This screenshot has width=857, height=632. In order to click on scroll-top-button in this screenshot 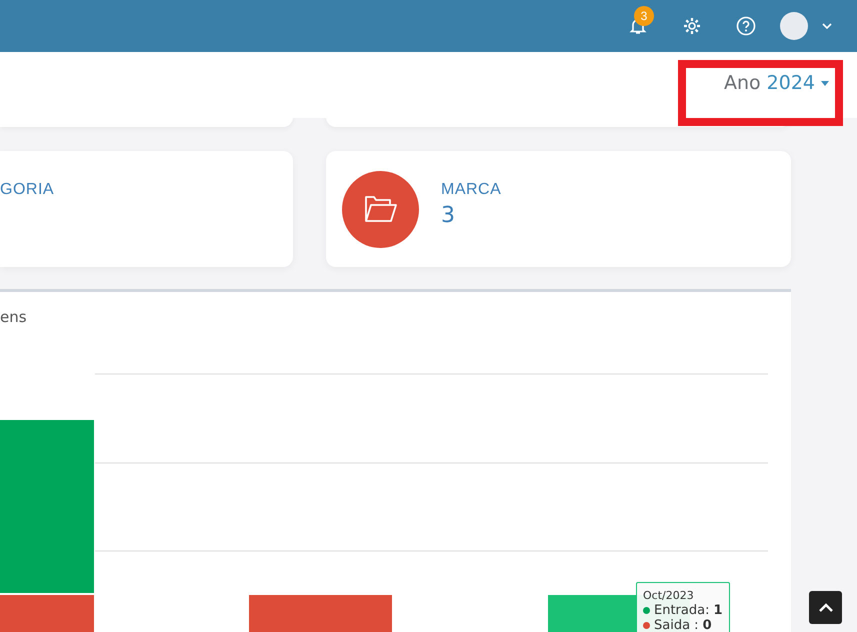, I will do `click(825, 607)`.